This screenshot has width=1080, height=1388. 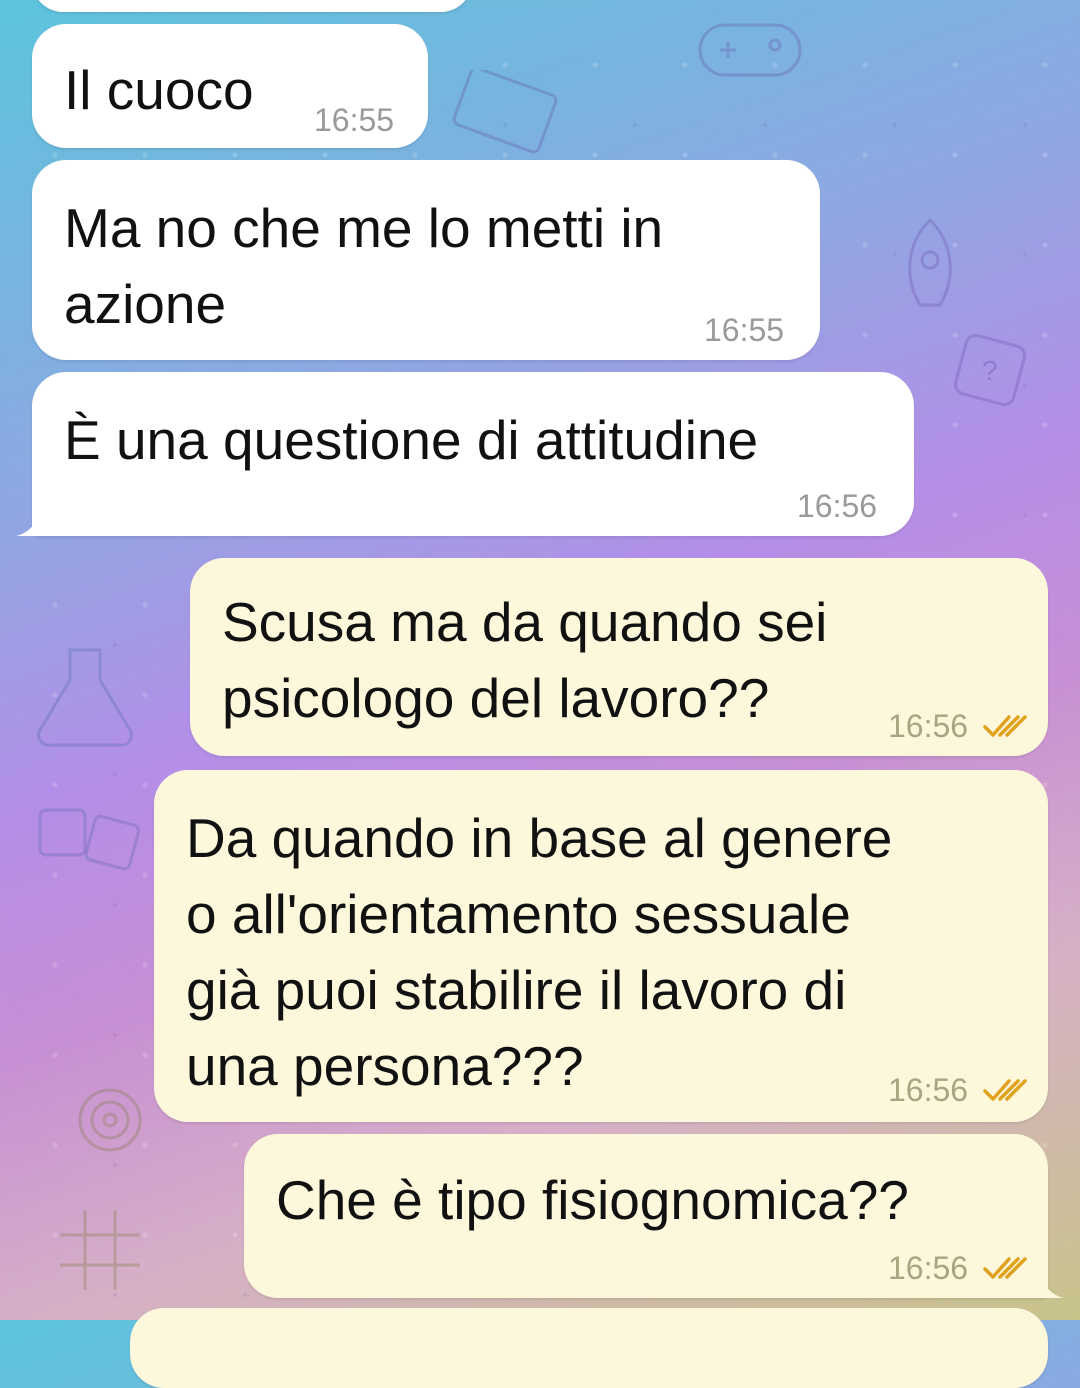 What do you see at coordinates (589, 1348) in the screenshot?
I see `message-bubble-outgoing-partial-bottom` at bounding box center [589, 1348].